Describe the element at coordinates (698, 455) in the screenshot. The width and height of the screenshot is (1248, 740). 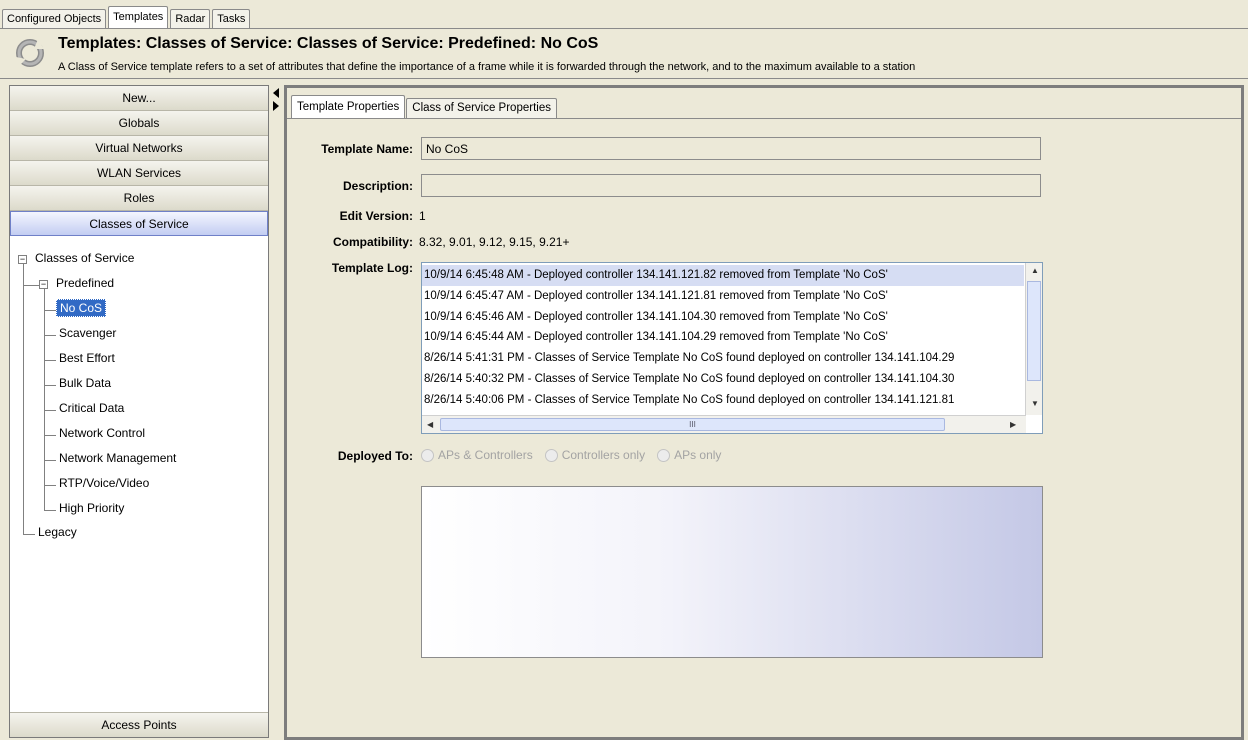
I see `radio-label: APs only` at that location.